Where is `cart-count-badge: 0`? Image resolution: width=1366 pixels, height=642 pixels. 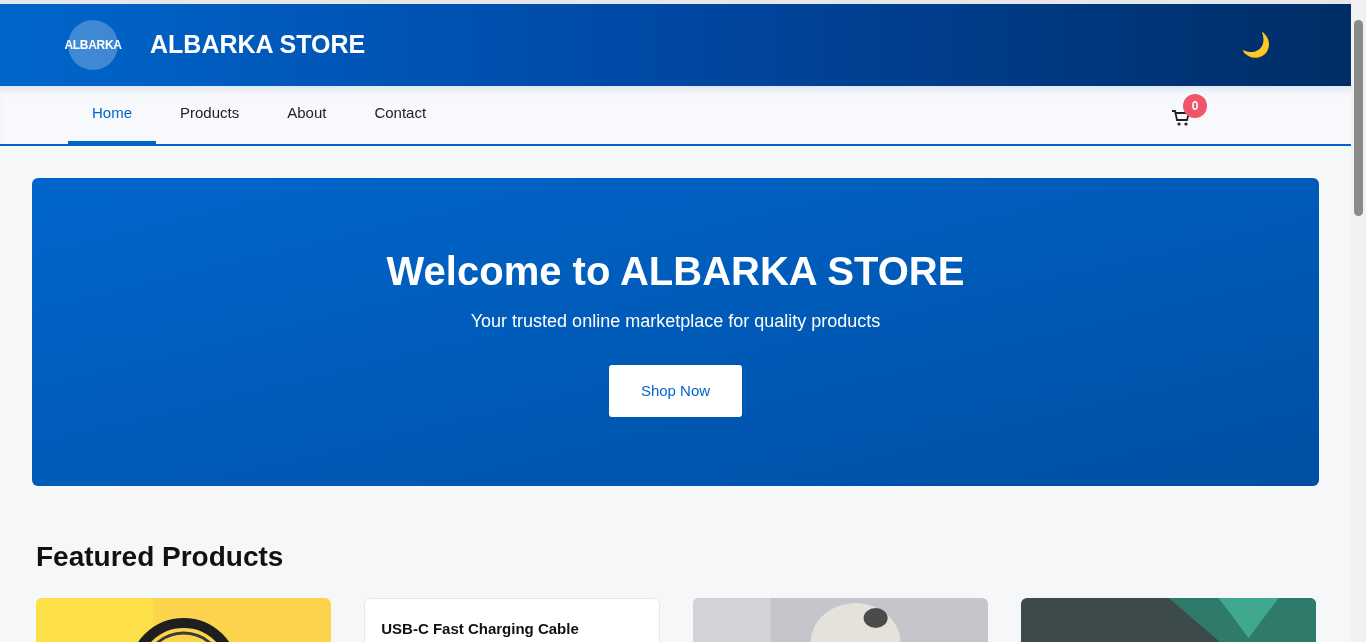 cart-count-badge: 0 is located at coordinates (1195, 106).